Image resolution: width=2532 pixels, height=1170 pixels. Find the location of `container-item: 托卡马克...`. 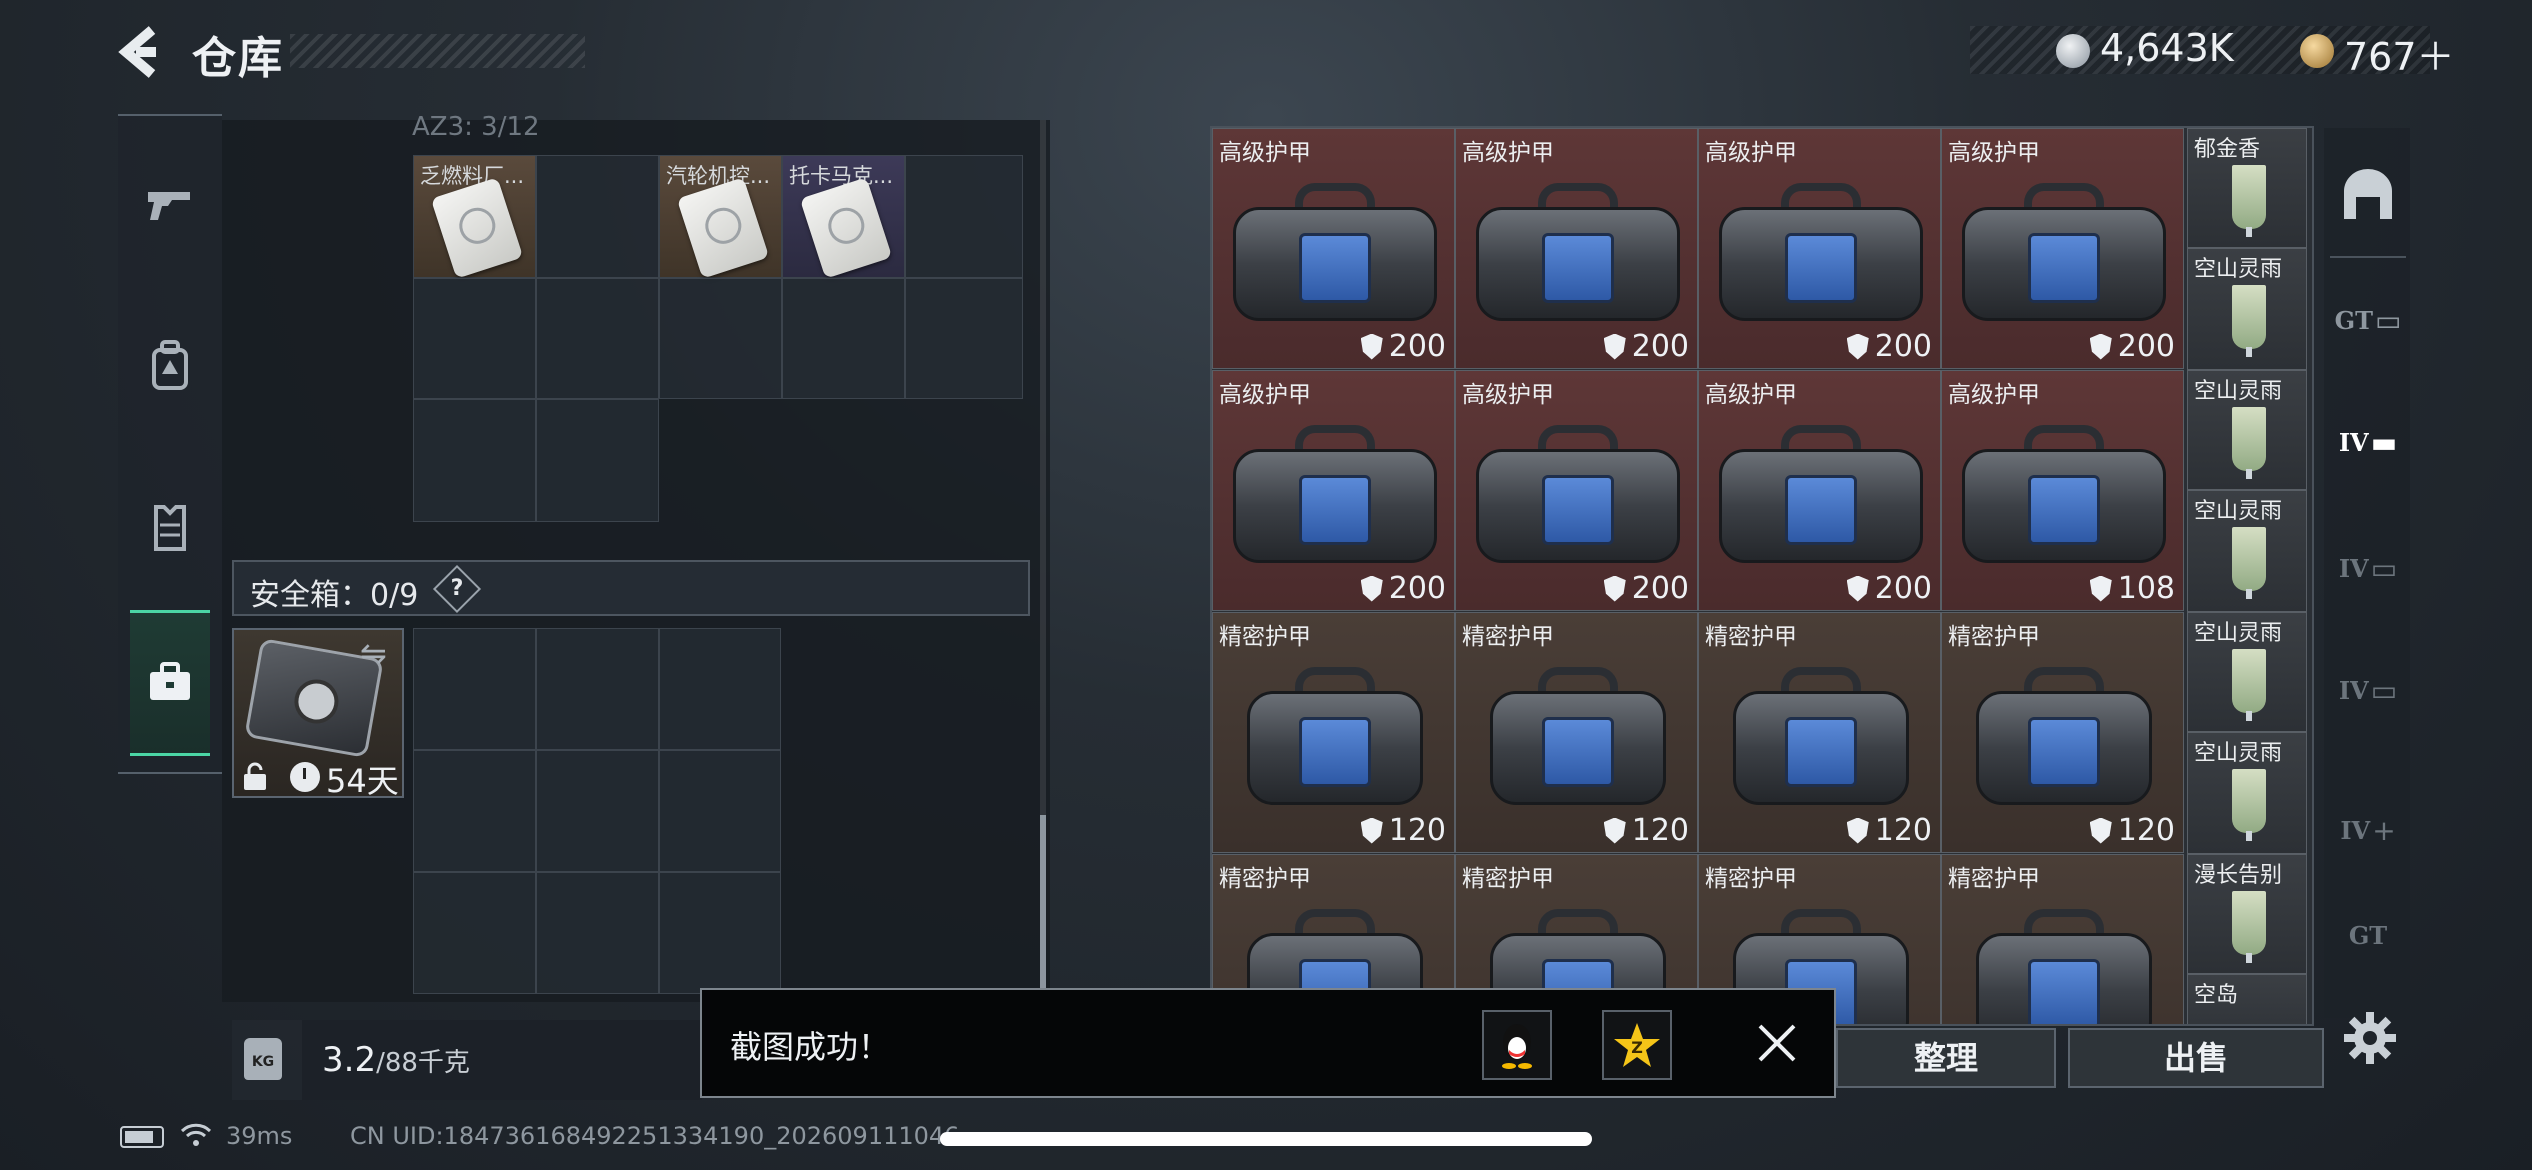

container-item: 托卡马克... is located at coordinates (843, 217).